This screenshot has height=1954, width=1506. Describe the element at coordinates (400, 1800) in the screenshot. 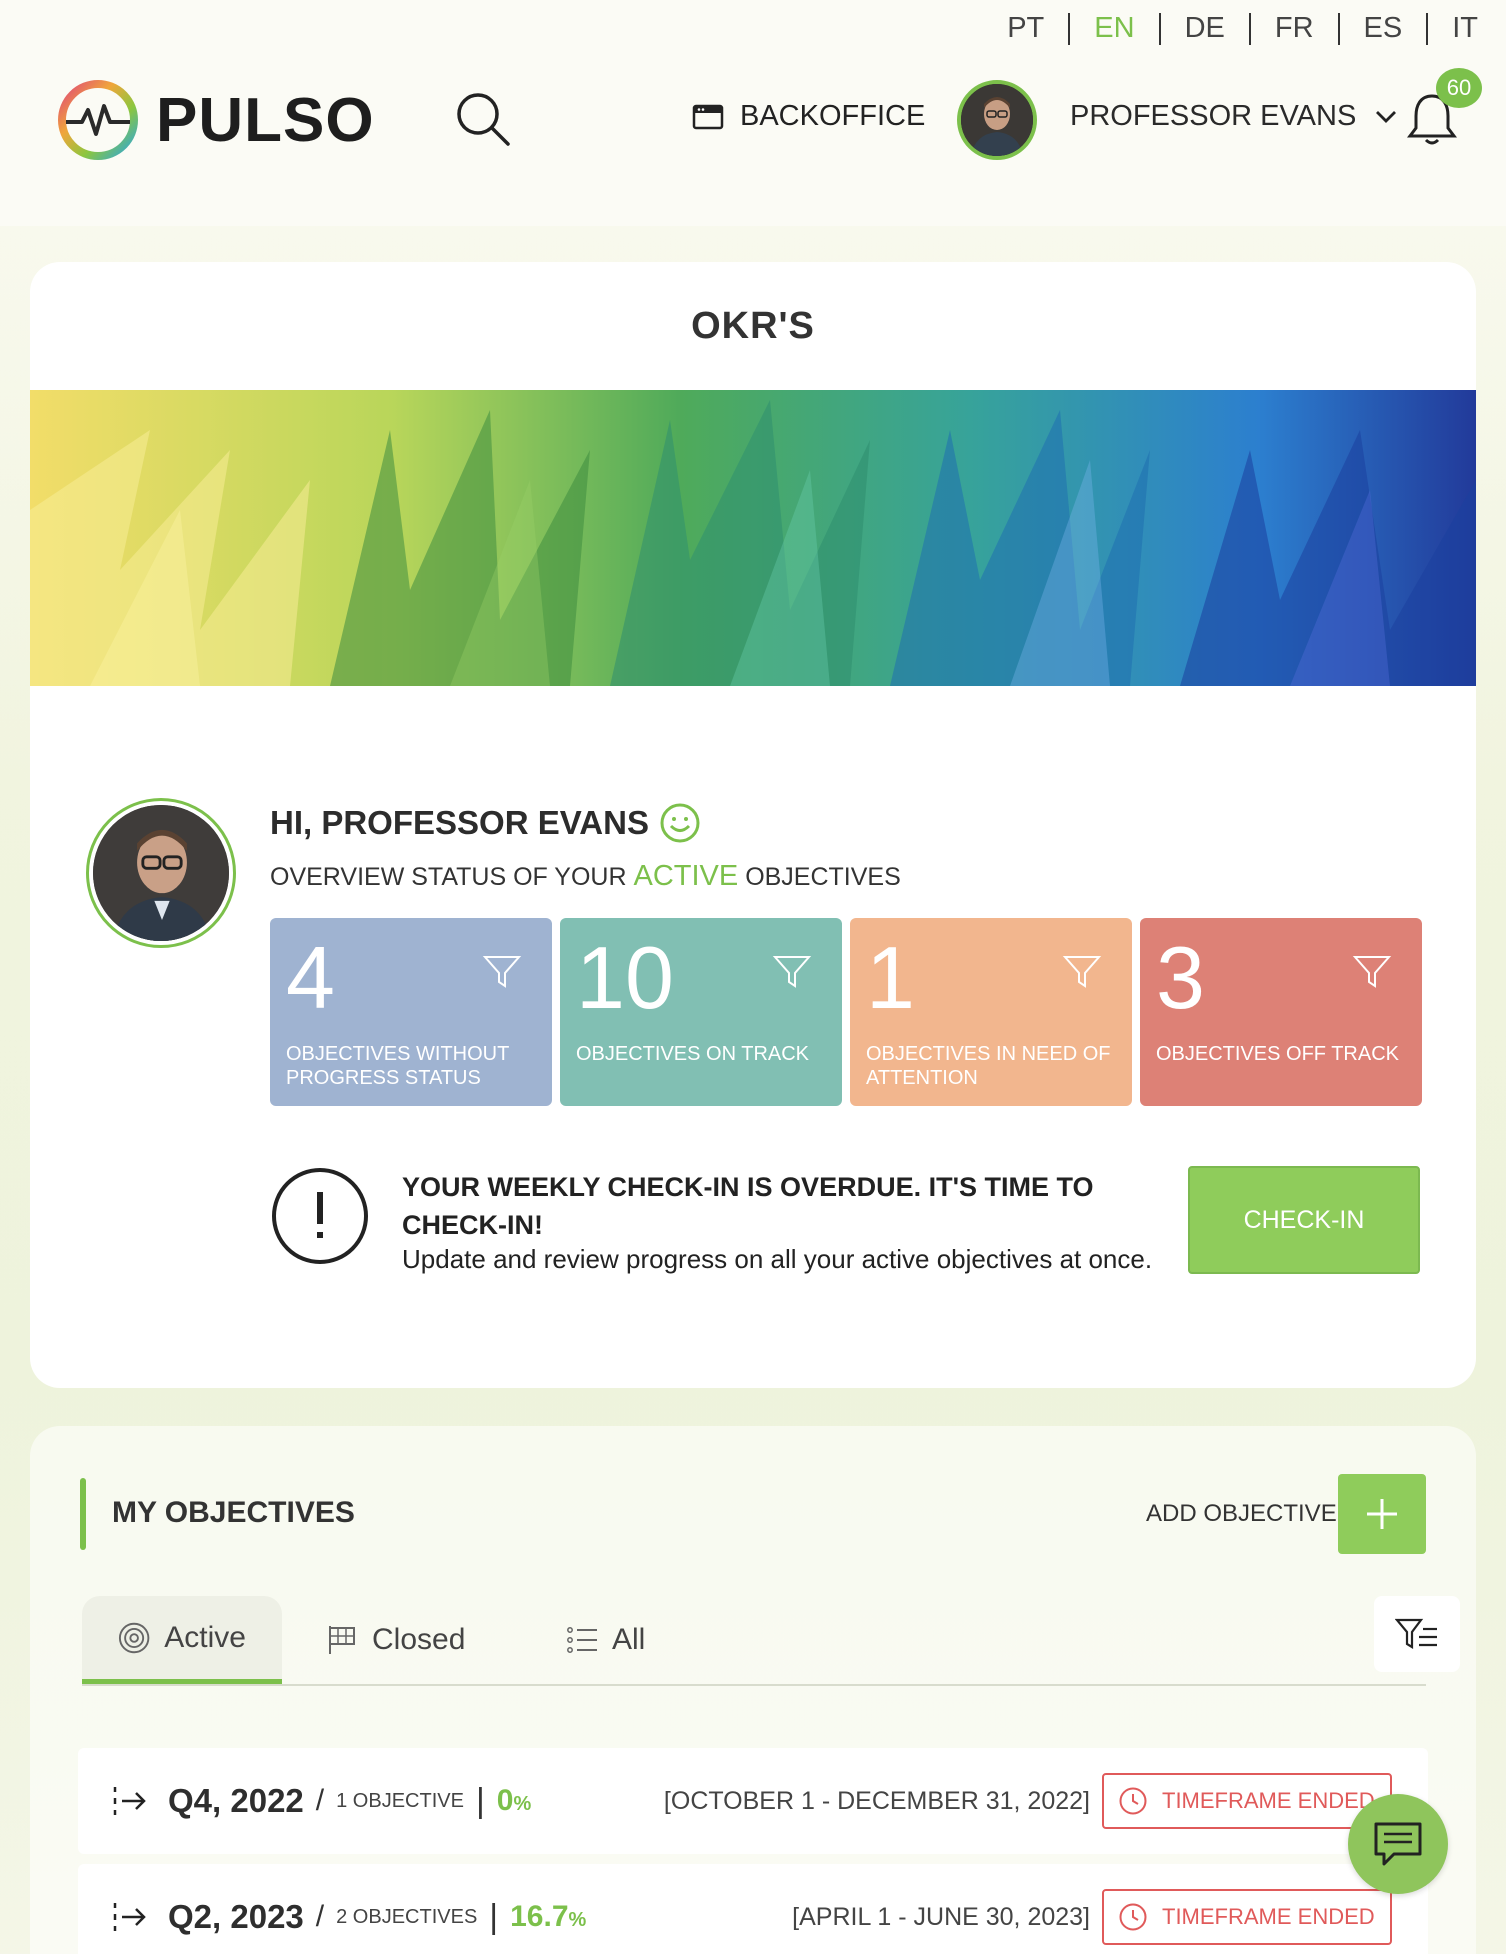

I see `objective-count: 1 OBJECTIVE` at that location.